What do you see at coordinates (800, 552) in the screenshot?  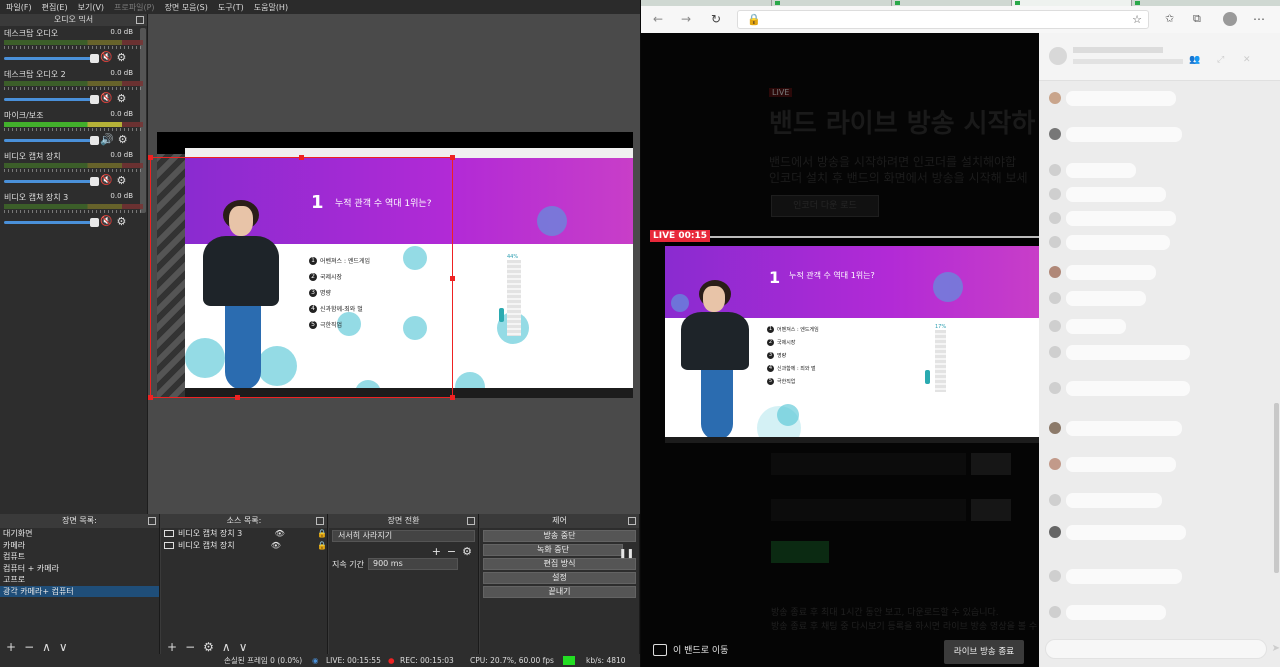 I see `confirm-button` at bounding box center [800, 552].